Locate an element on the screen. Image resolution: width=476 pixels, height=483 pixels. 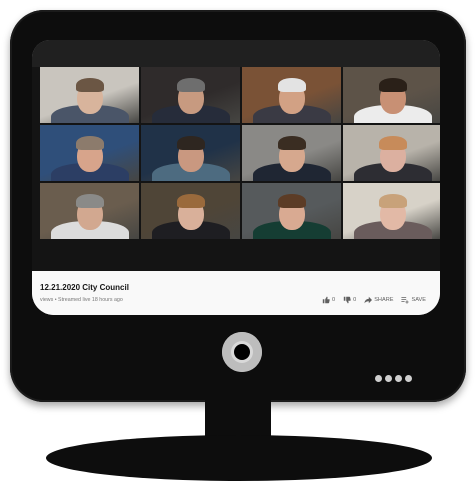
save-button: SAVE is located at coordinates (413, 300).